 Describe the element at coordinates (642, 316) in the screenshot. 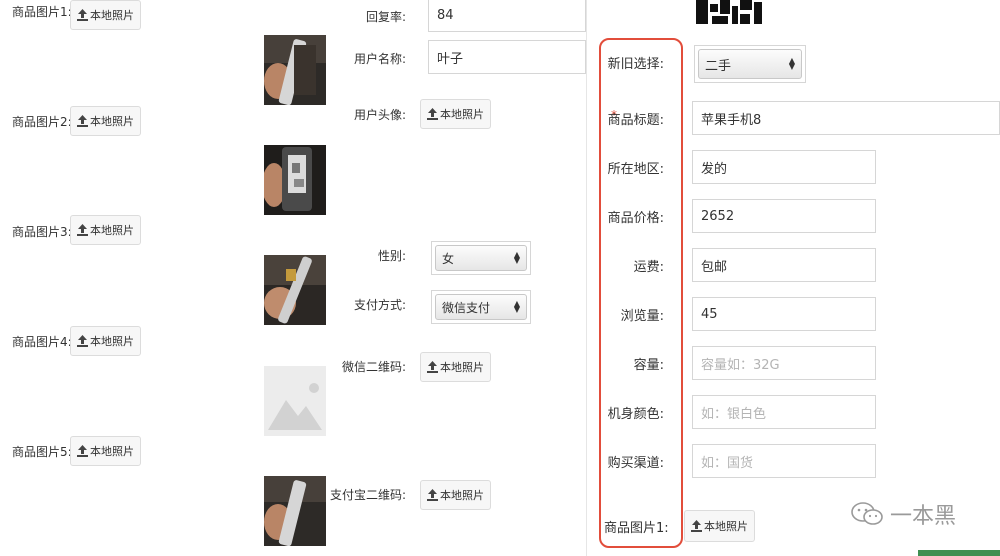

I see `views-label: 浏览量:` at that location.